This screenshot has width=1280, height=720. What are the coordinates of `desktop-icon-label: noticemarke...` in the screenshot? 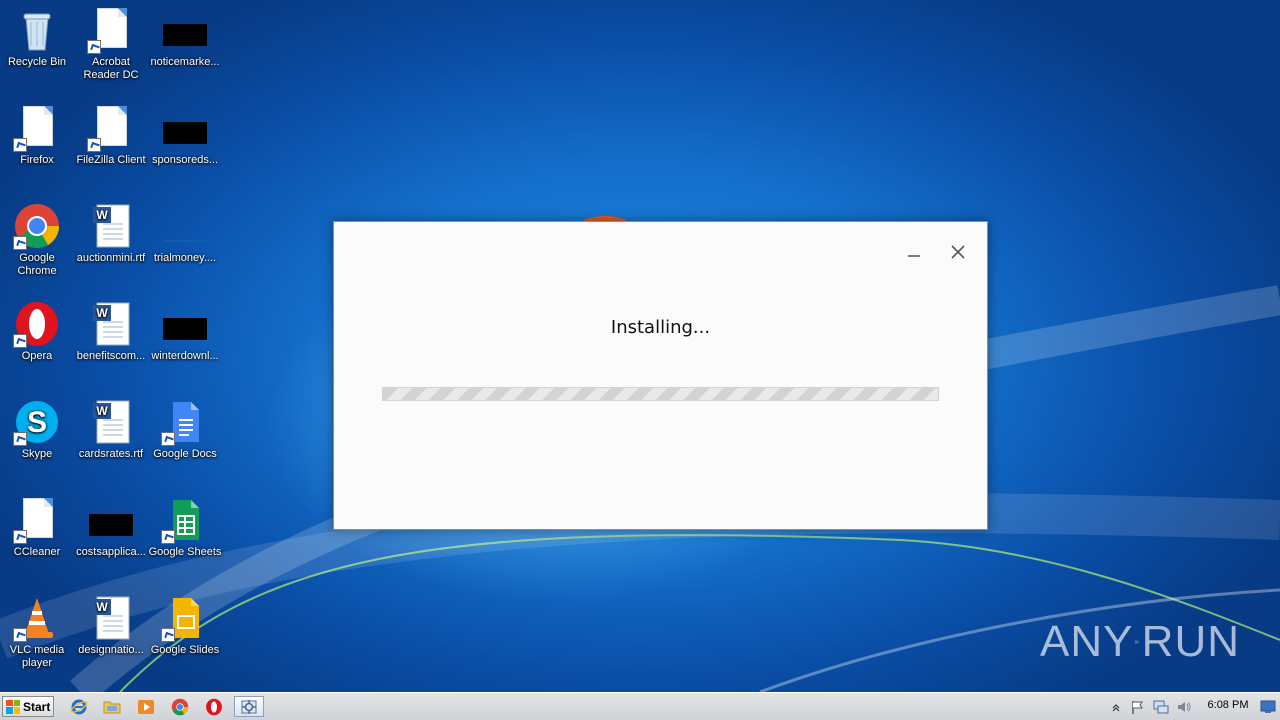 It's located at (185, 62).